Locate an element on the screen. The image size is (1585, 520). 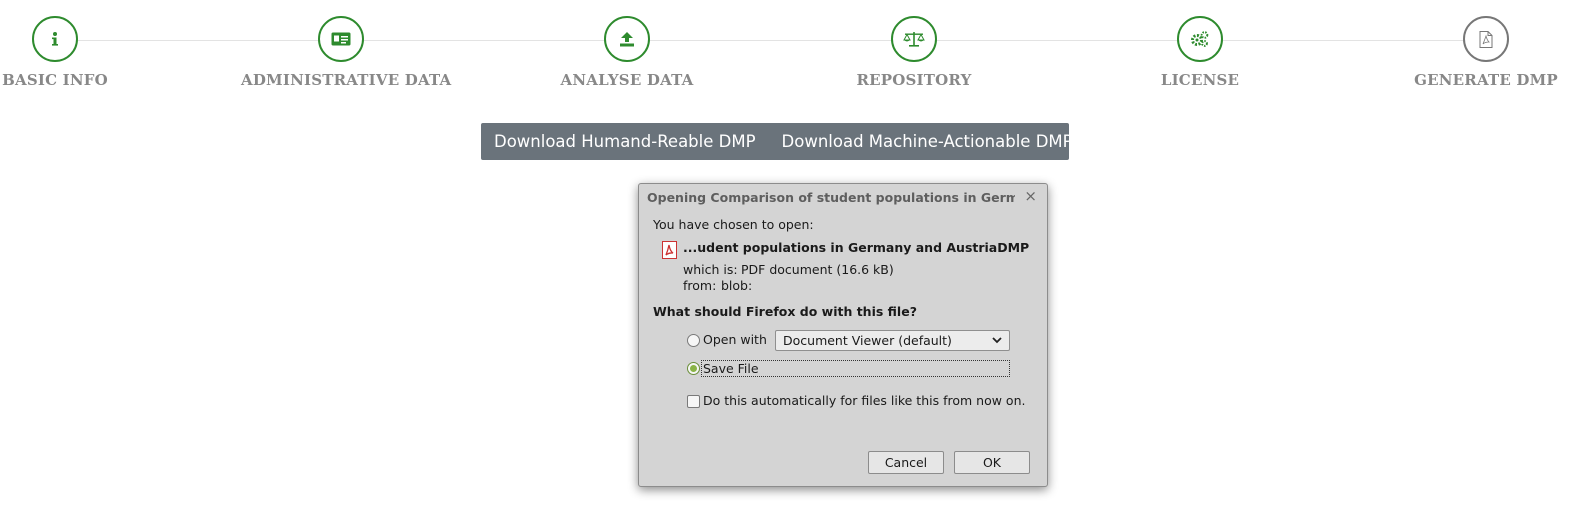
file-type-value: PDF document (16.6 kB) is located at coordinates (817, 269).